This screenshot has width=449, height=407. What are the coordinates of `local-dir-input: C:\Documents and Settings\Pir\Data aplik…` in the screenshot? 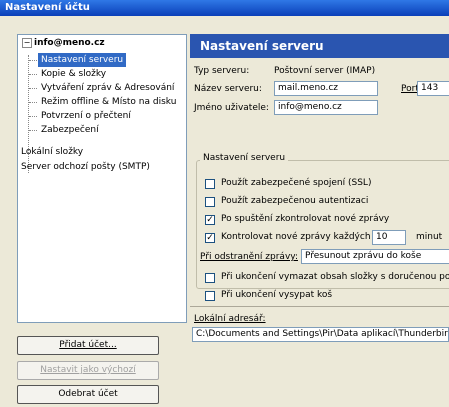 It's located at (320, 334).